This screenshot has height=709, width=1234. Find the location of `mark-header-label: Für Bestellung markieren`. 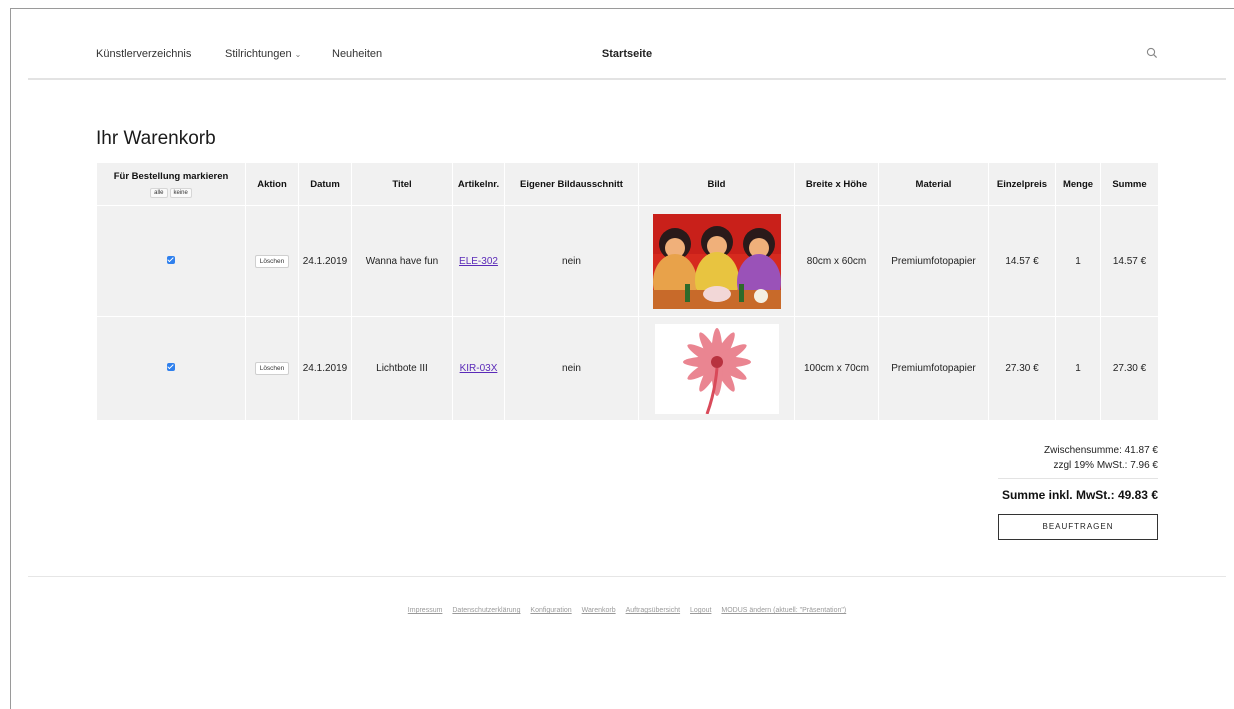

mark-header-label: Für Bestellung markieren is located at coordinates (171, 176).